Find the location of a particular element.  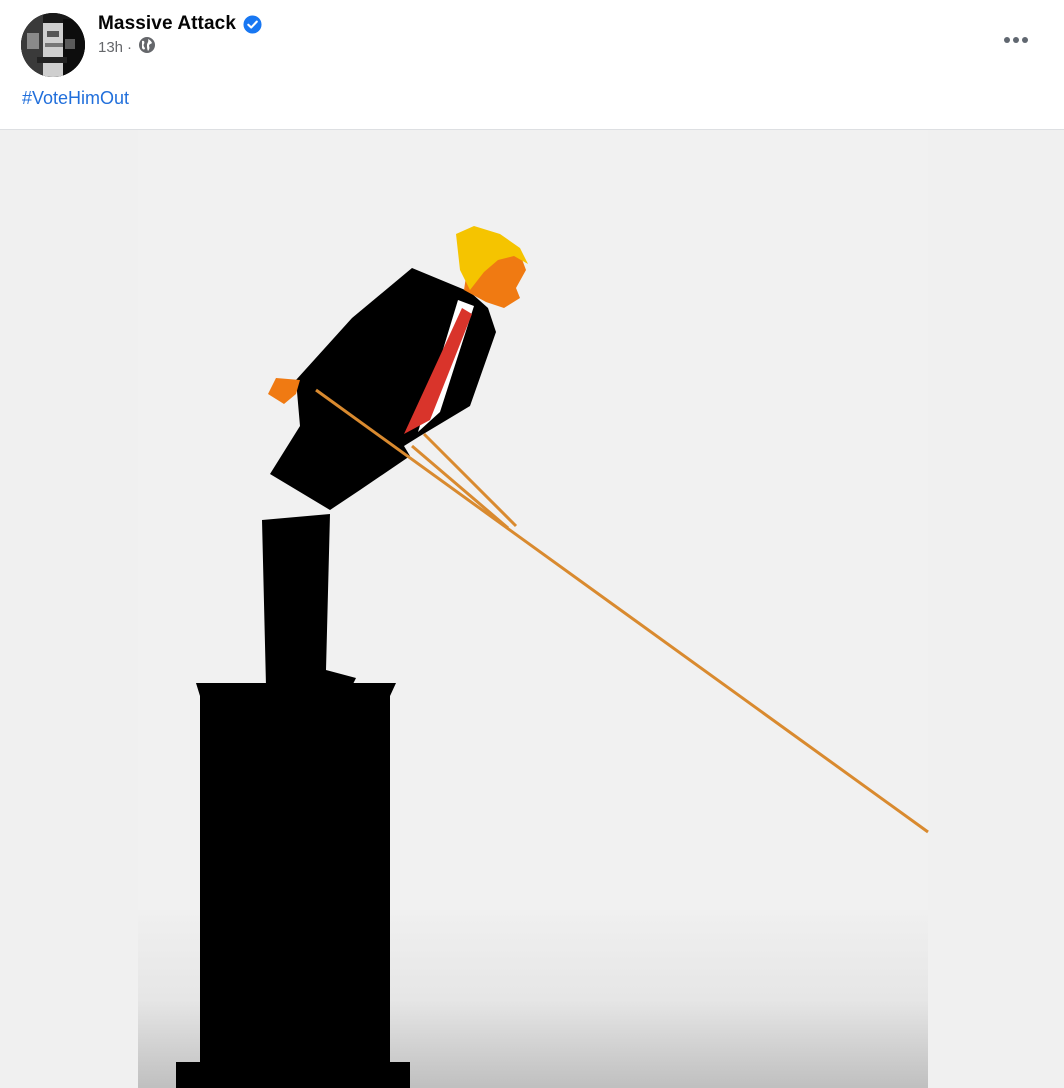

post-hashtag-link: #VoteHimOut is located at coordinates (75, 98).